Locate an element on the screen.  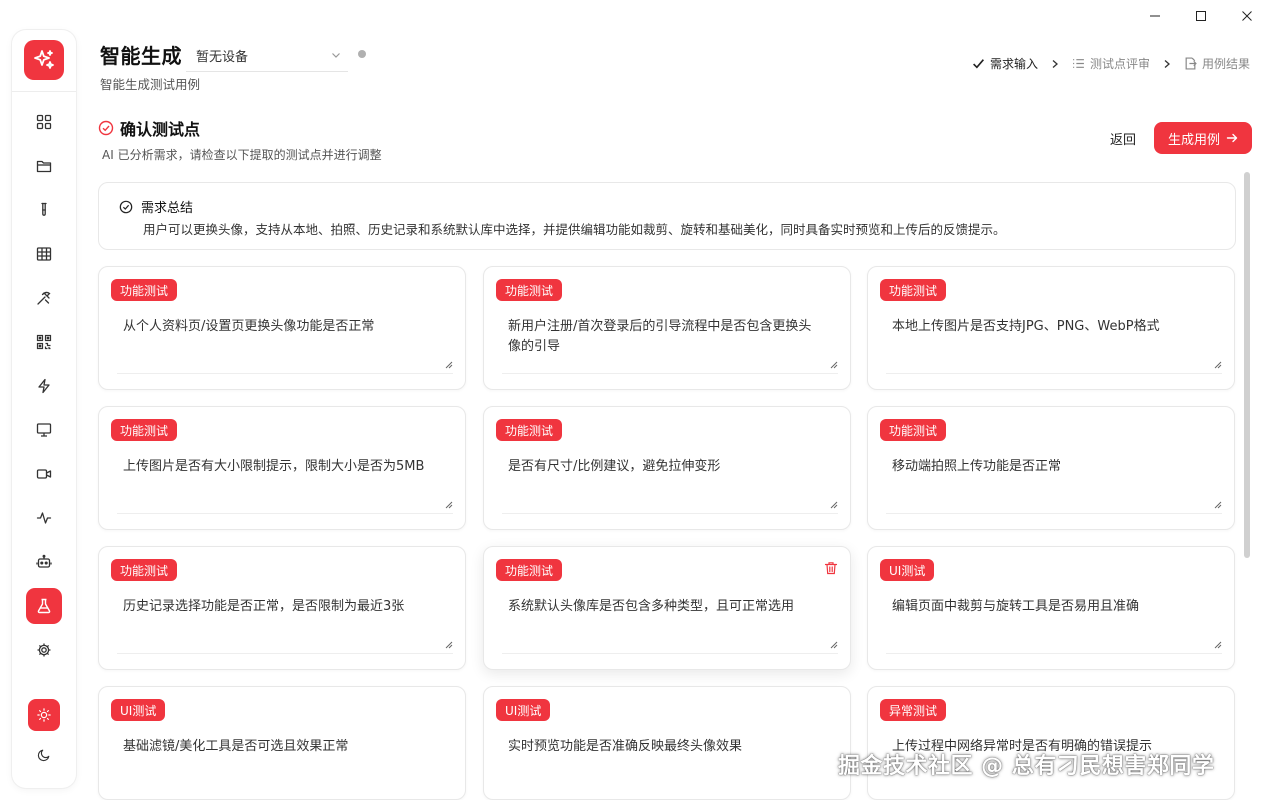
step-label: 需求输入 is located at coordinates (1013, 64).